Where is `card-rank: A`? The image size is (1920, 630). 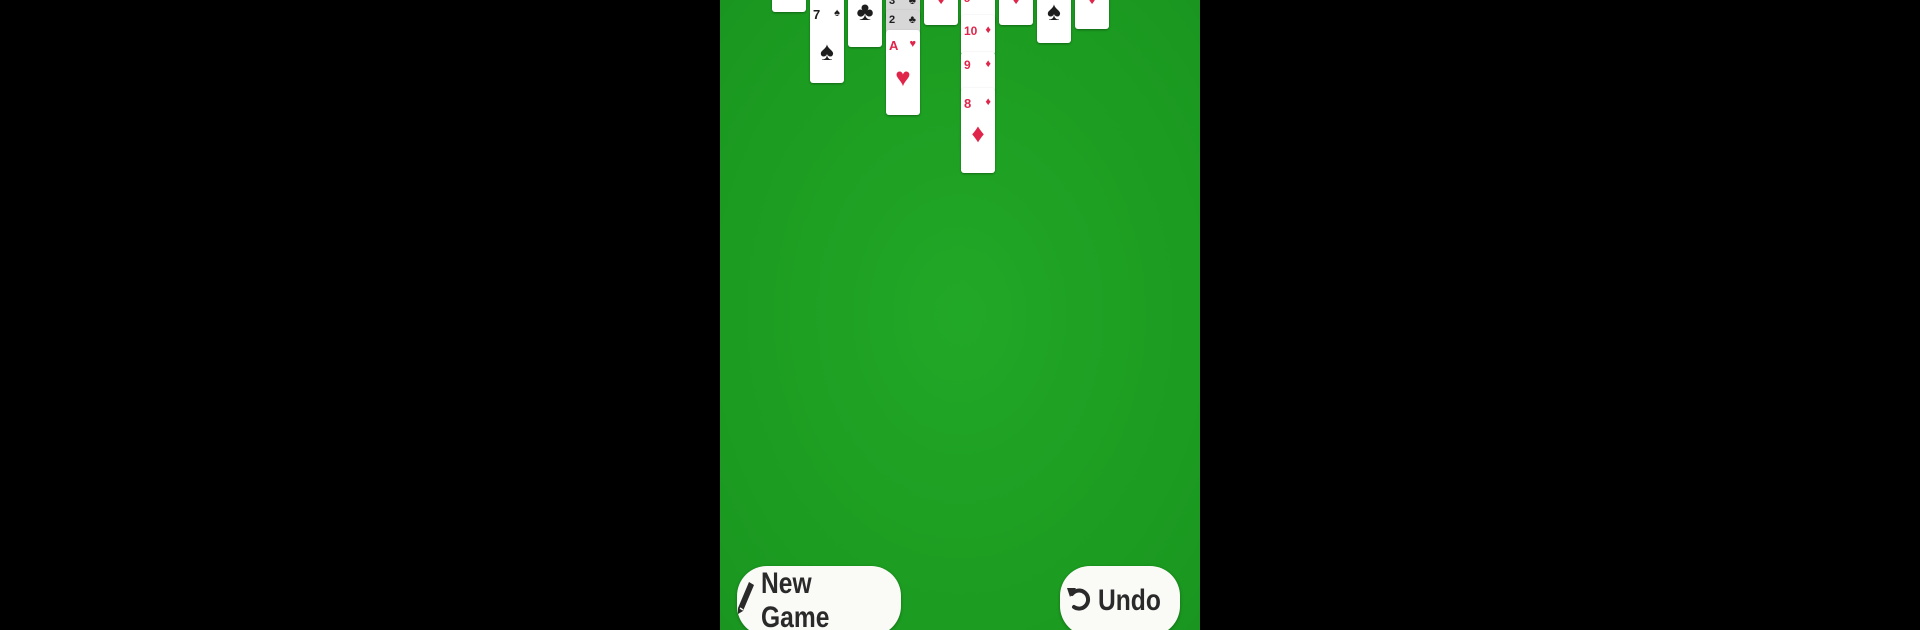
card-rank: A is located at coordinates (894, 45).